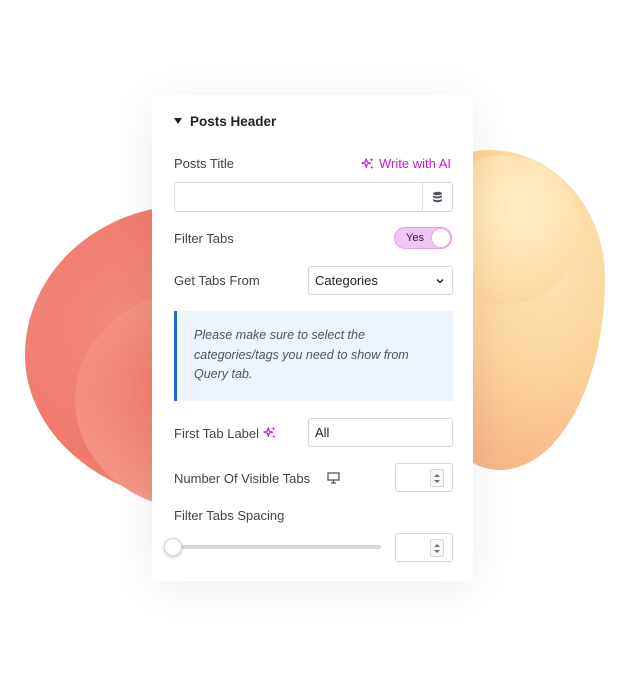 The width and height of the screenshot is (625, 675). Describe the element at coordinates (178, 121) in the screenshot. I see `caret-down-icon` at that location.